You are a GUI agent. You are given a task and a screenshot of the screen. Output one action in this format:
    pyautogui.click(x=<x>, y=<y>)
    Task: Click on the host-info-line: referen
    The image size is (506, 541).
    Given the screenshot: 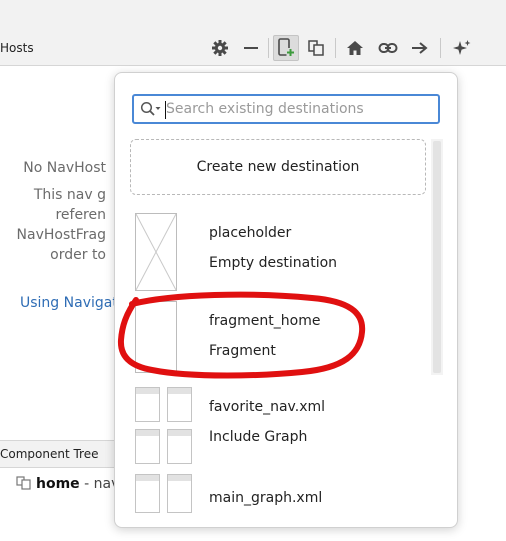 What is the action you would take?
    pyautogui.click(x=80, y=215)
    